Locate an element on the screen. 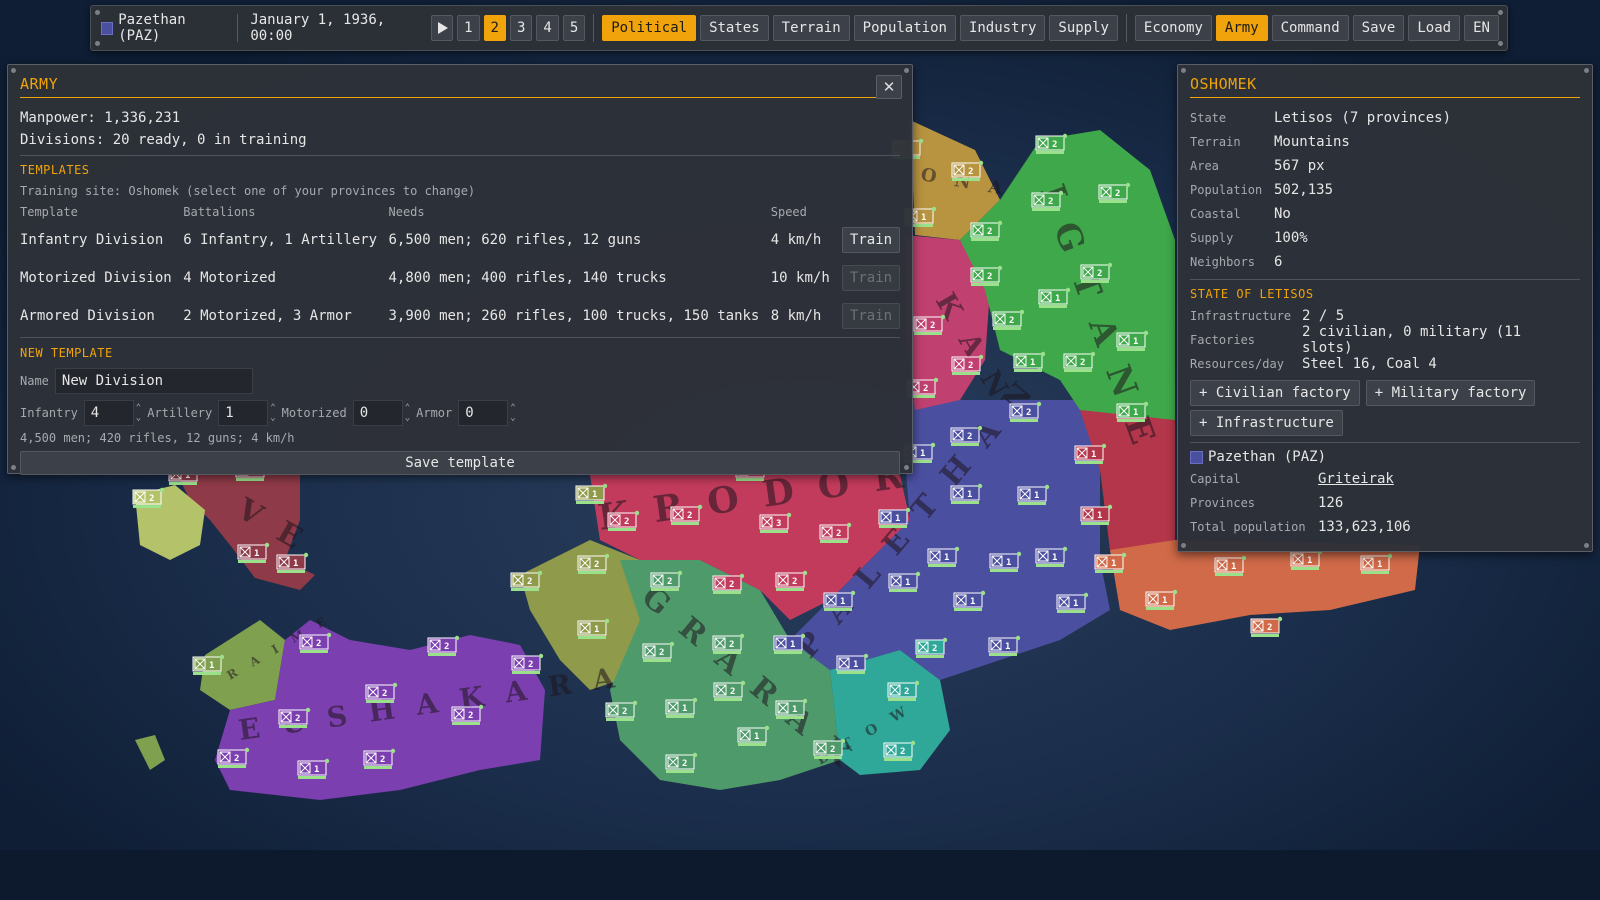  province-neighbors-row: Neighbors 6 is located at coordinates (1385, 262).